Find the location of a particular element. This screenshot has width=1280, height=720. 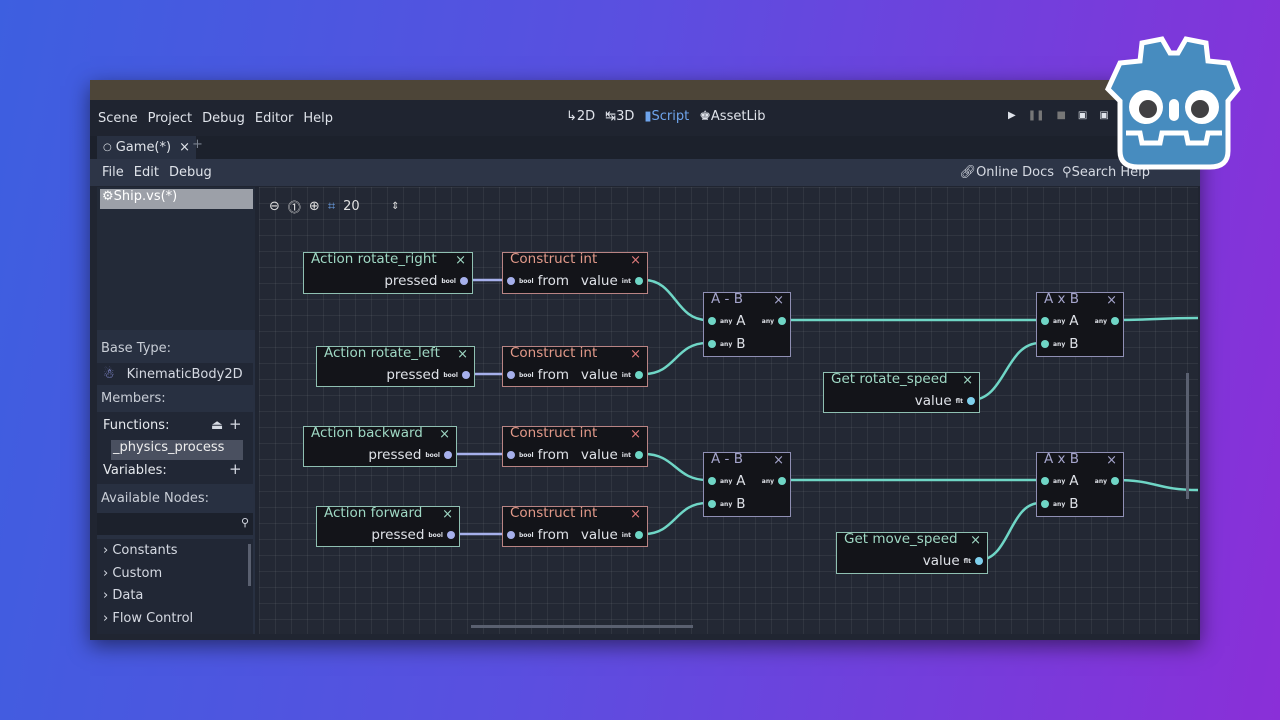

tab-2d: ↳2D is located at coordinates (580, 116).